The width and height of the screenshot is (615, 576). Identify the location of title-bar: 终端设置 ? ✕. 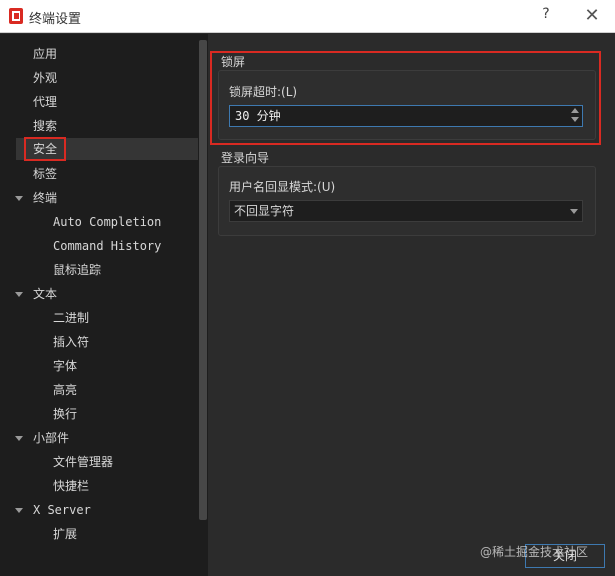
(307, 16).